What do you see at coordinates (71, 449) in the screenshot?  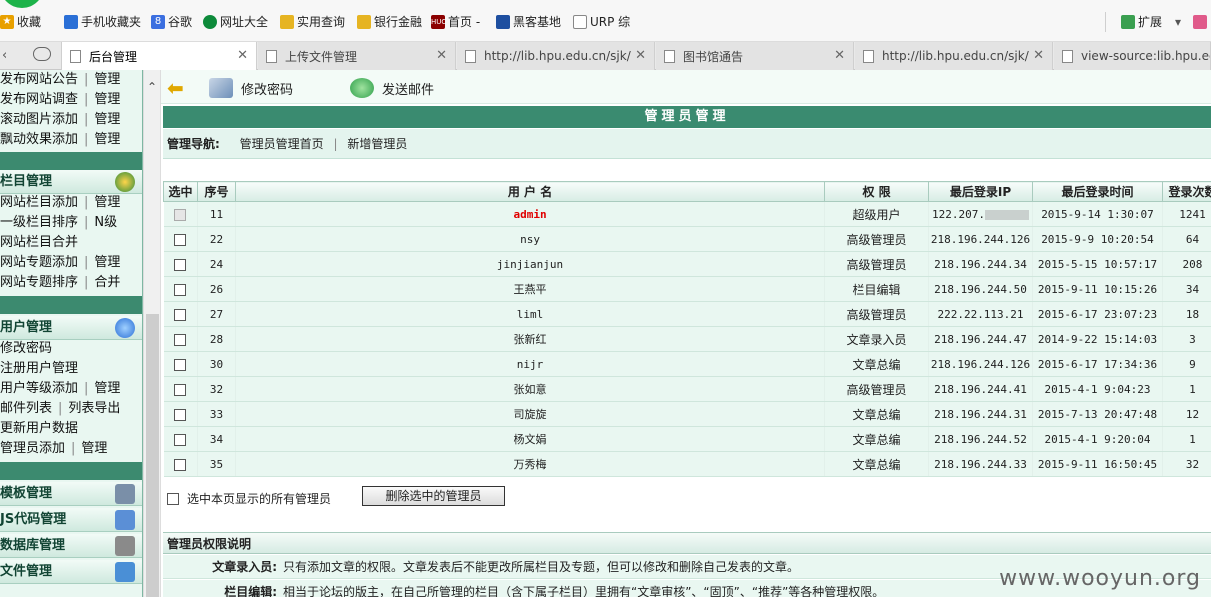 I see `nav-item-admin-add: 管理员添加 | 管理` at bounding box center [71, 449].